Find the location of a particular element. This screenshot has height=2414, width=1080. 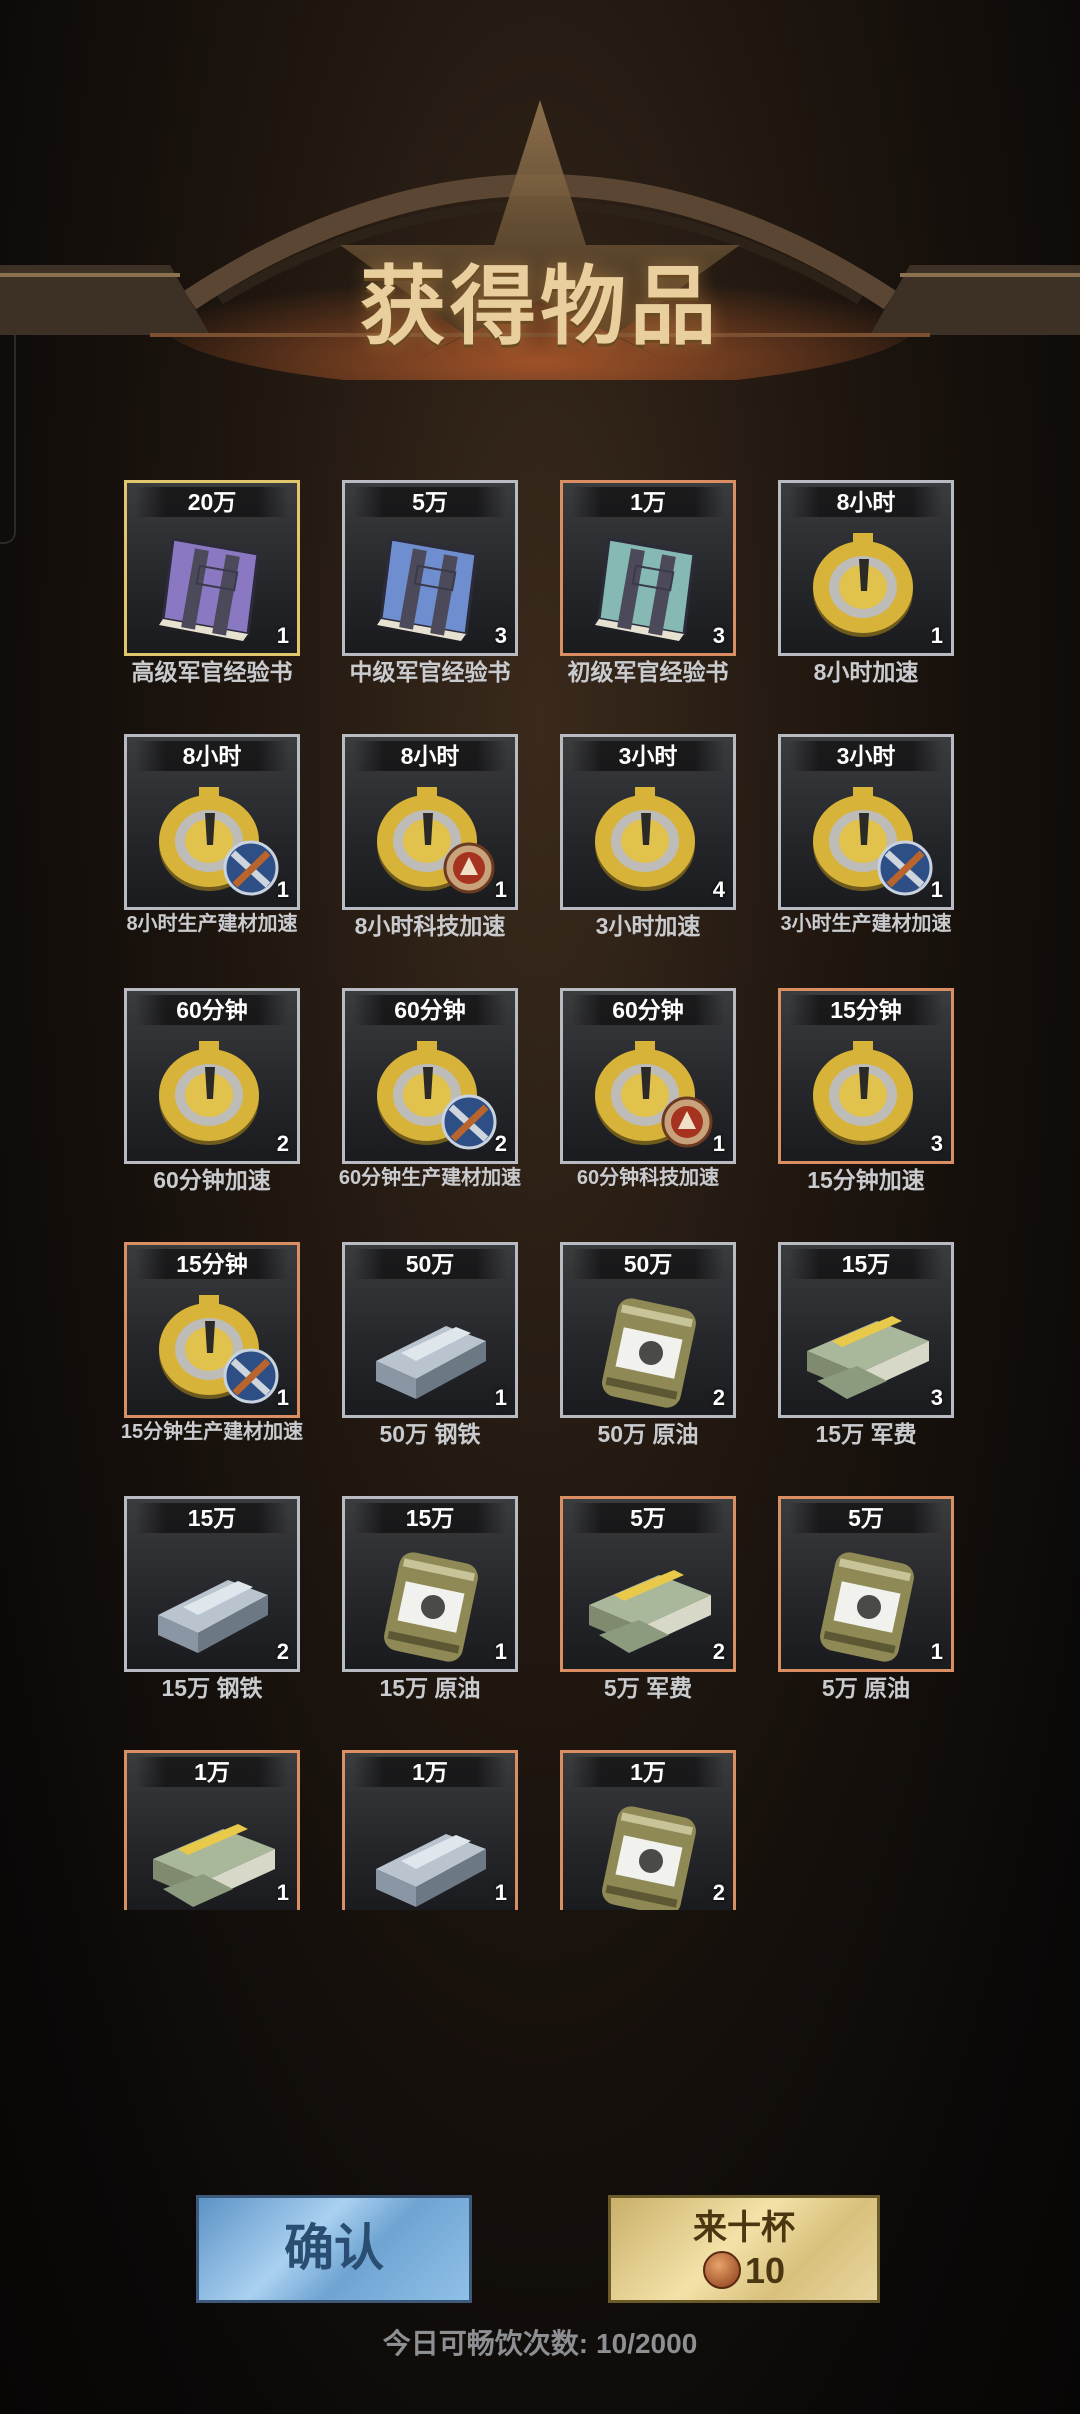

item-card: 1万 3 is located at coordinates (648, 568).